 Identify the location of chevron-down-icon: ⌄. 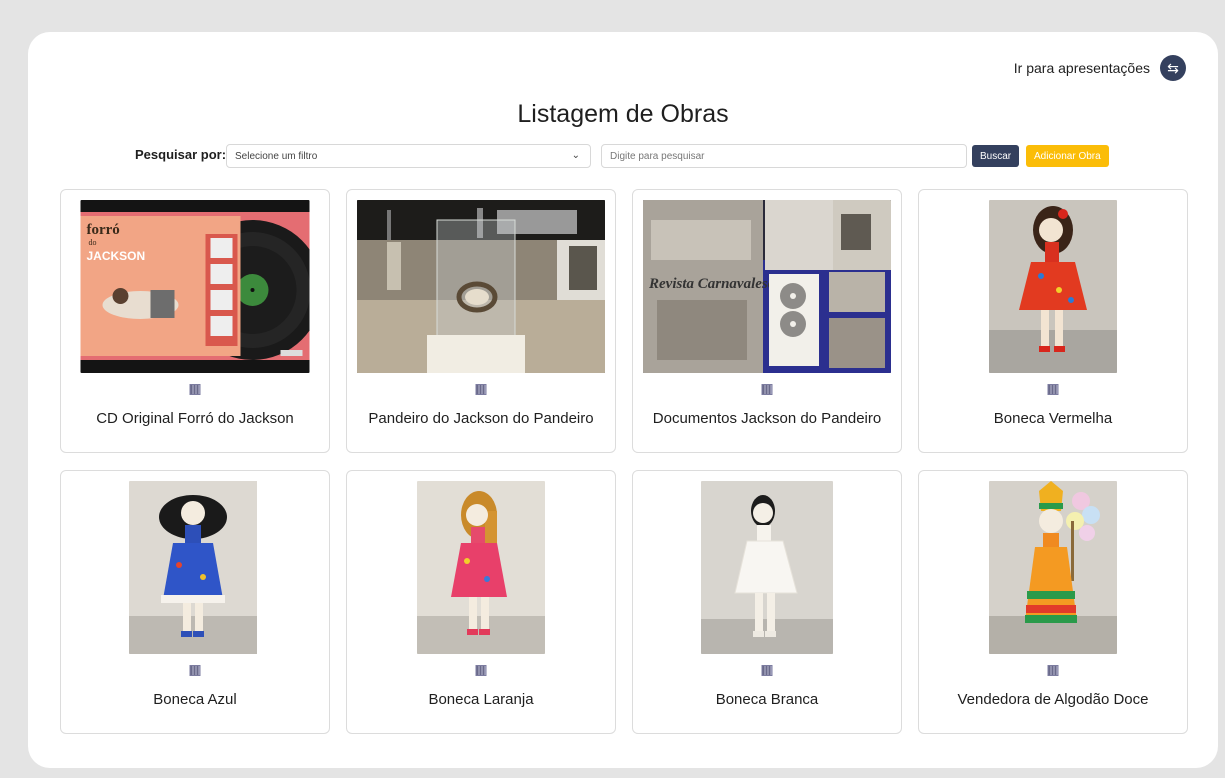
(575, 155).